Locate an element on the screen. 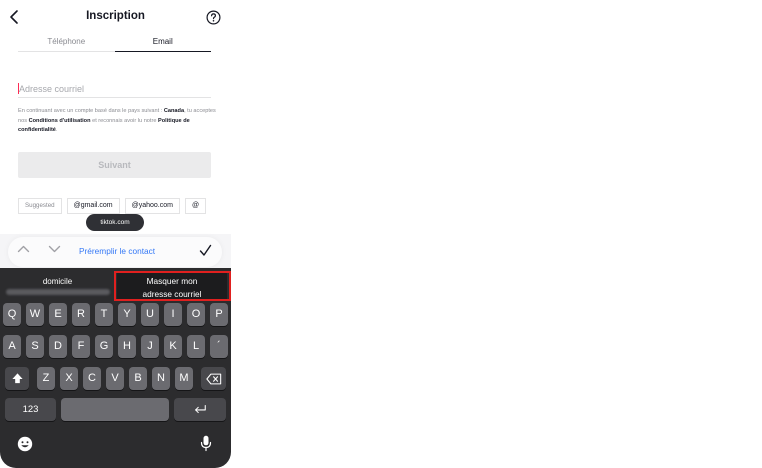 This screenshot has width=762, height=468. next-button: Suivant is located at coordinates (114, 165).